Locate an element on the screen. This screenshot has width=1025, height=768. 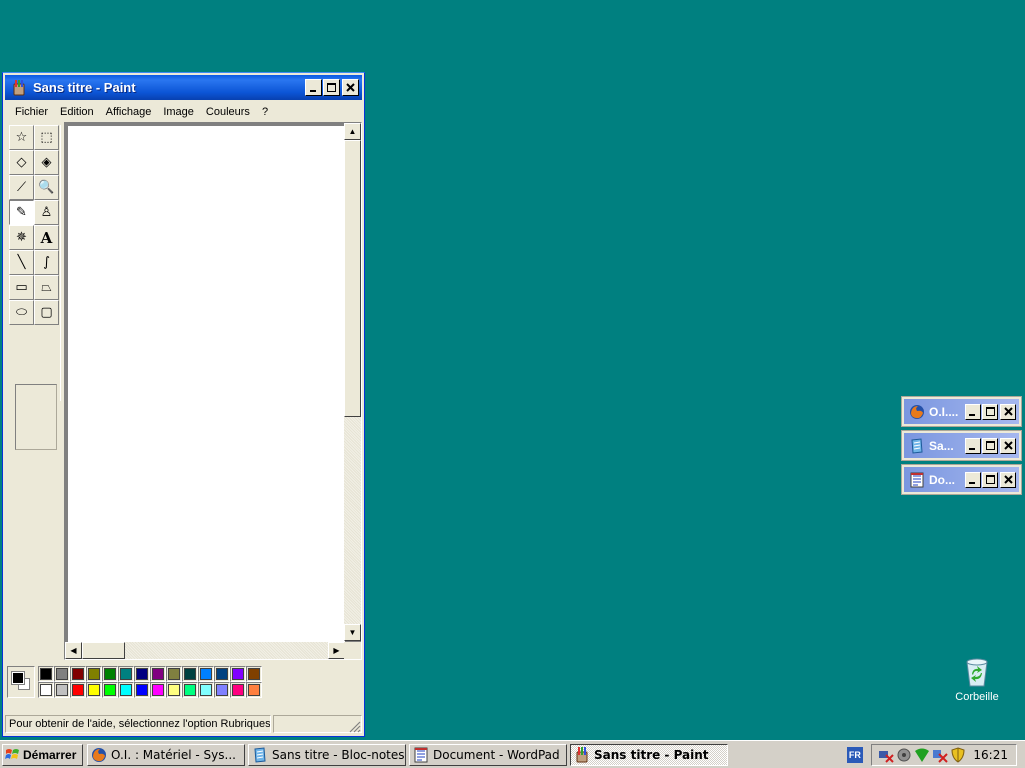
menu-image: Image is located at coordinates (178, 112).